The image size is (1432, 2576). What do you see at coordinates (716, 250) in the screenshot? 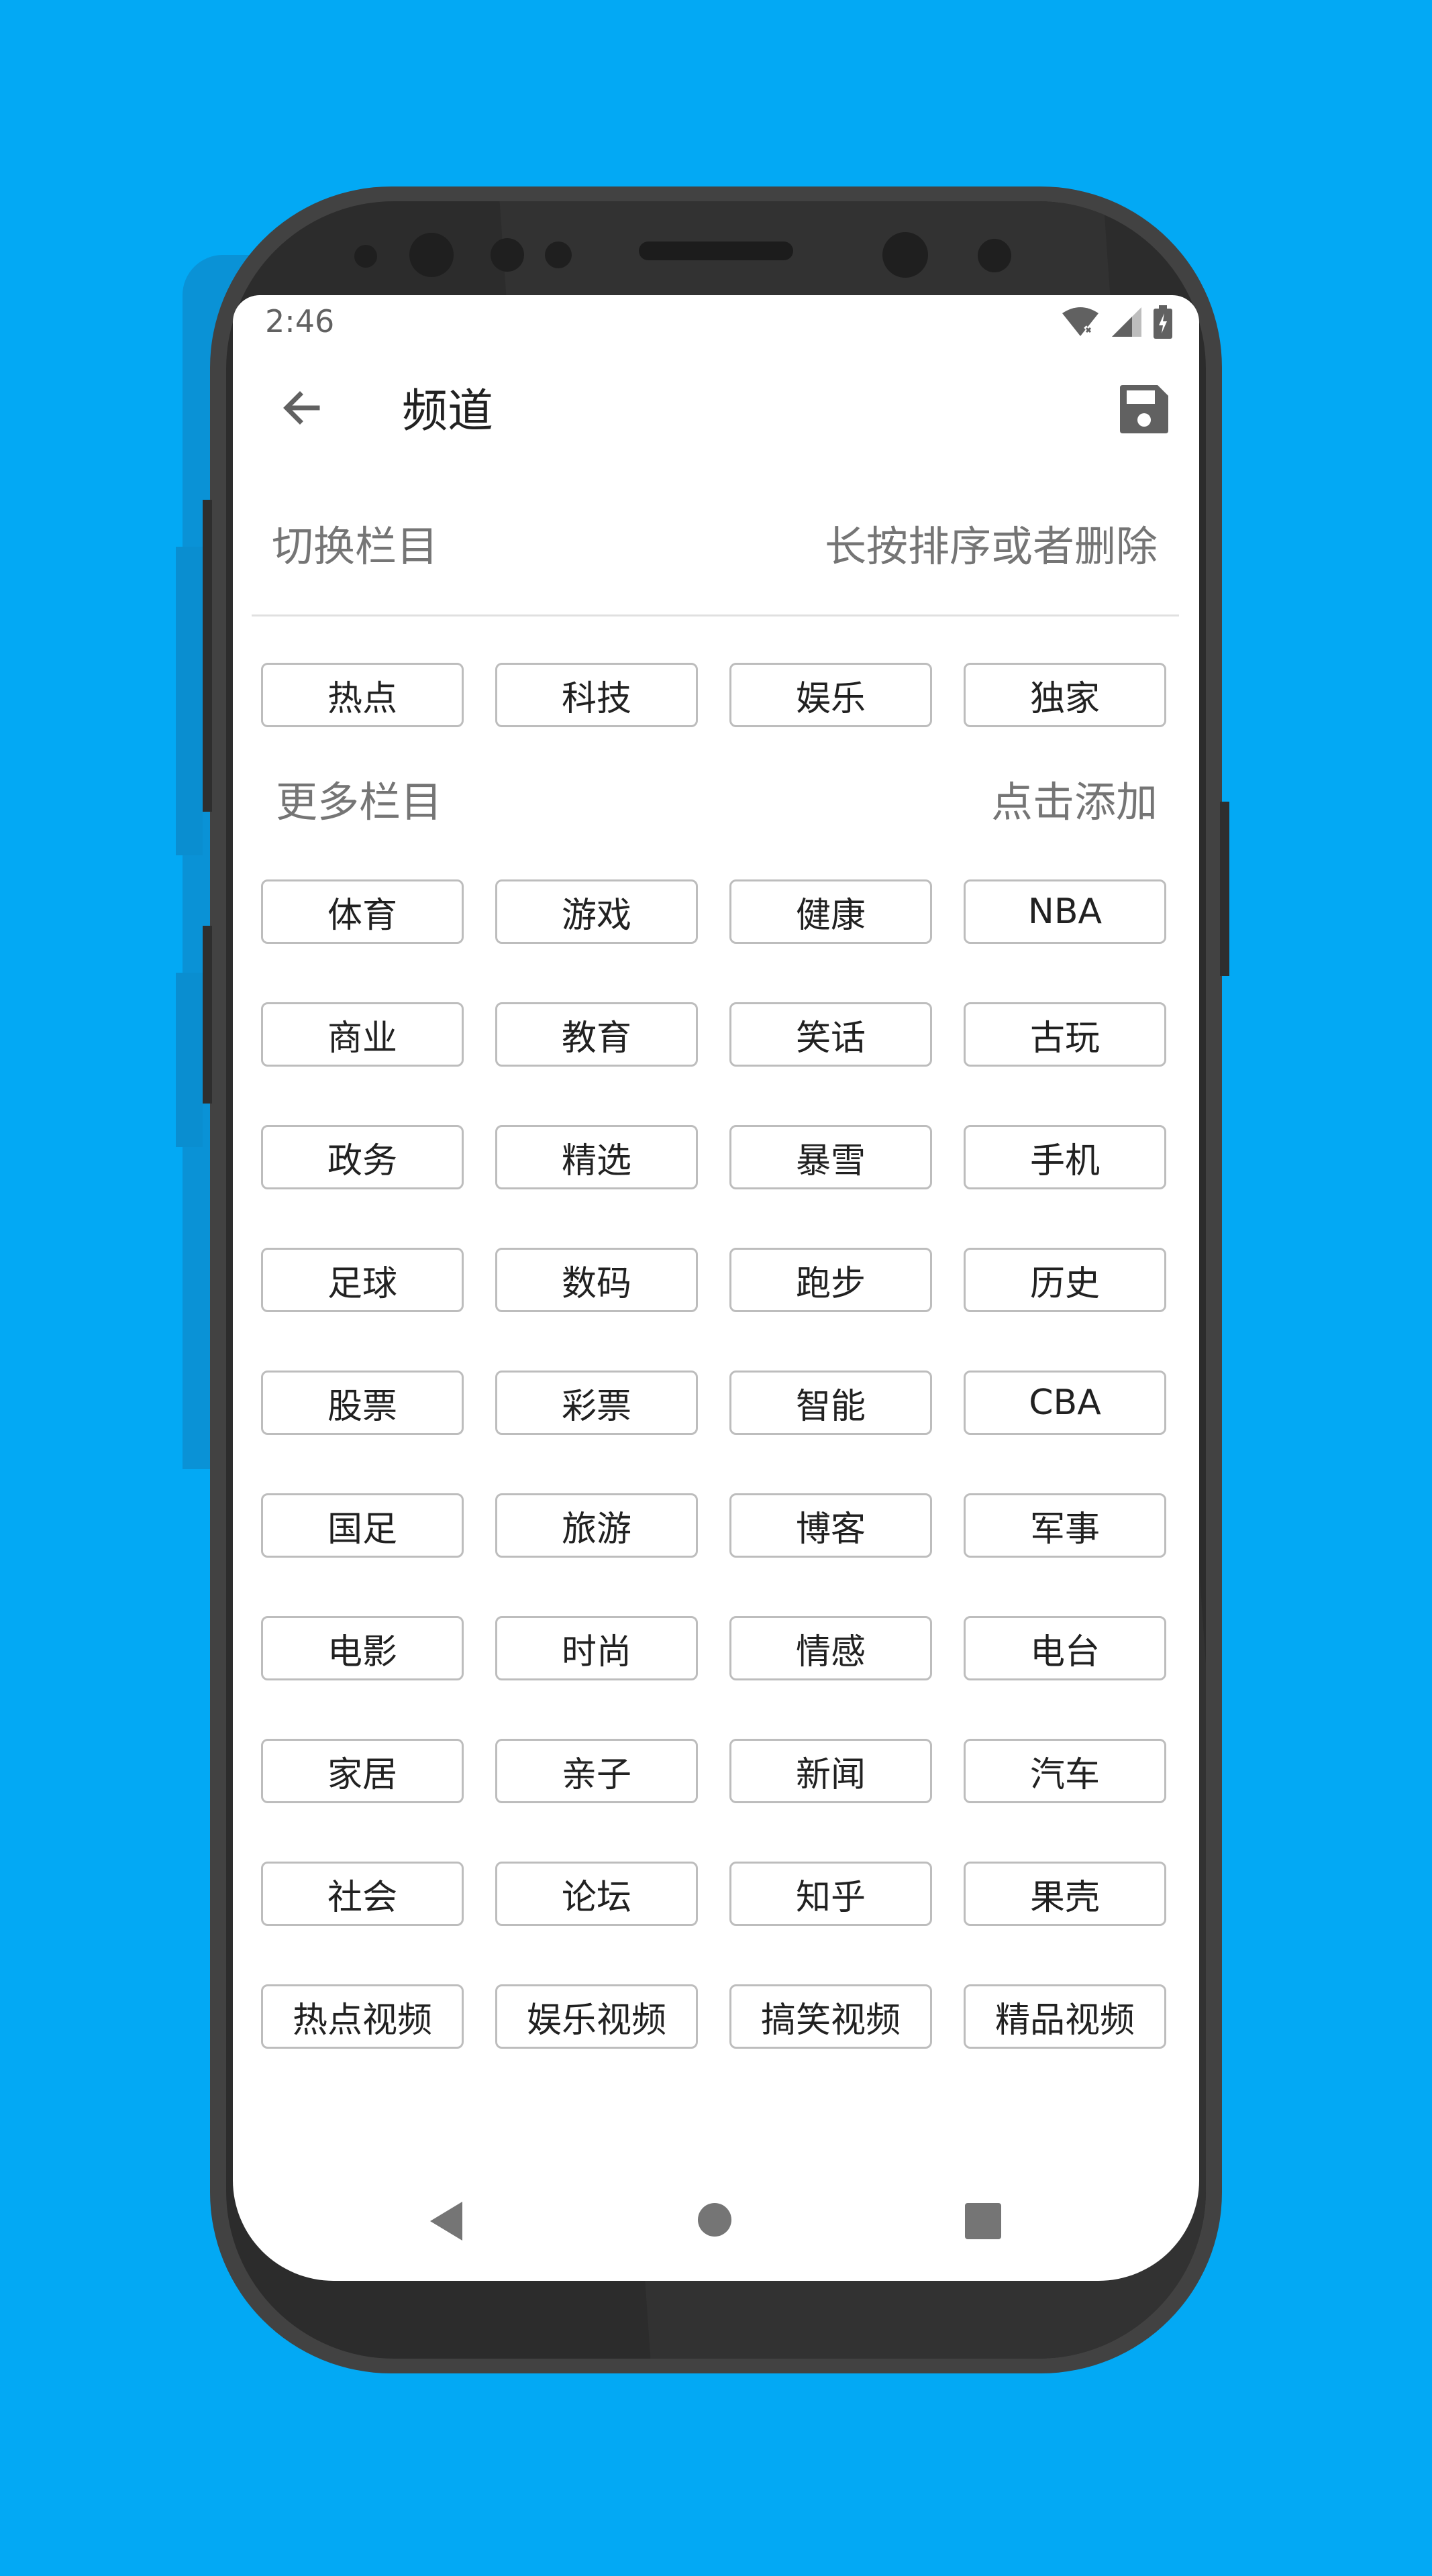
I see `earpiece-speaker` at bounding box center [716, 250].